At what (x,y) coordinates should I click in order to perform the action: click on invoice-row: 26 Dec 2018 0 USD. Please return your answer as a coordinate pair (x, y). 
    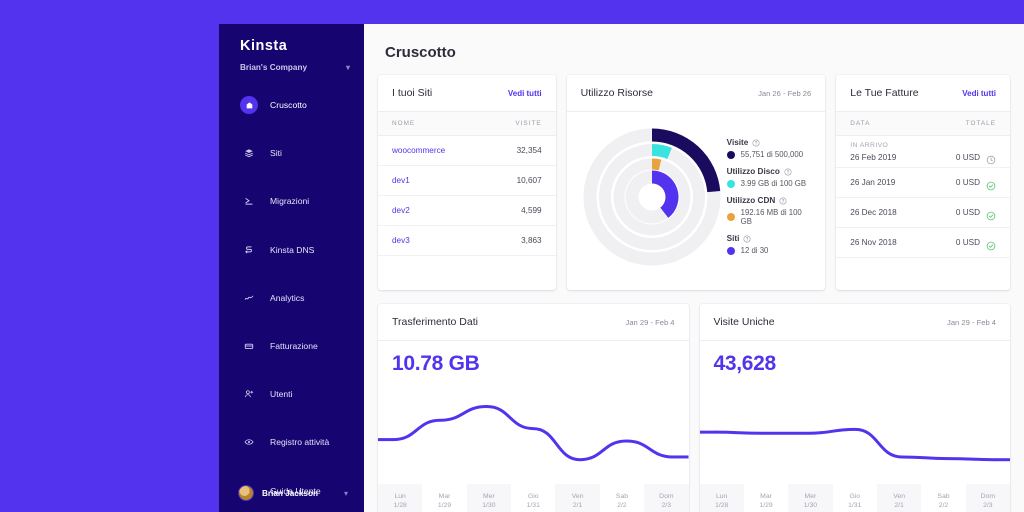
    Looking at the image, I should click on (923, 213).